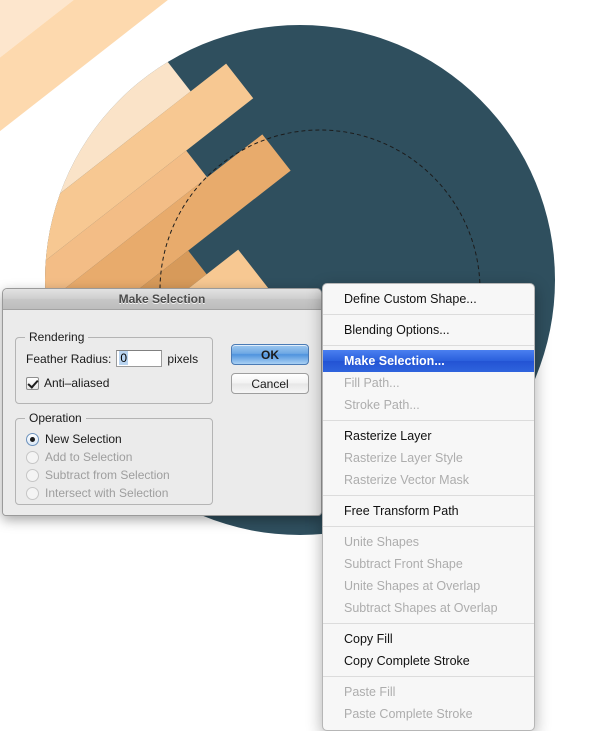  Describe the element at coordinates (403, 564) in the screenshot. I see `menu-item-subtract-front-shape: Subtract Front Shape` at that location.